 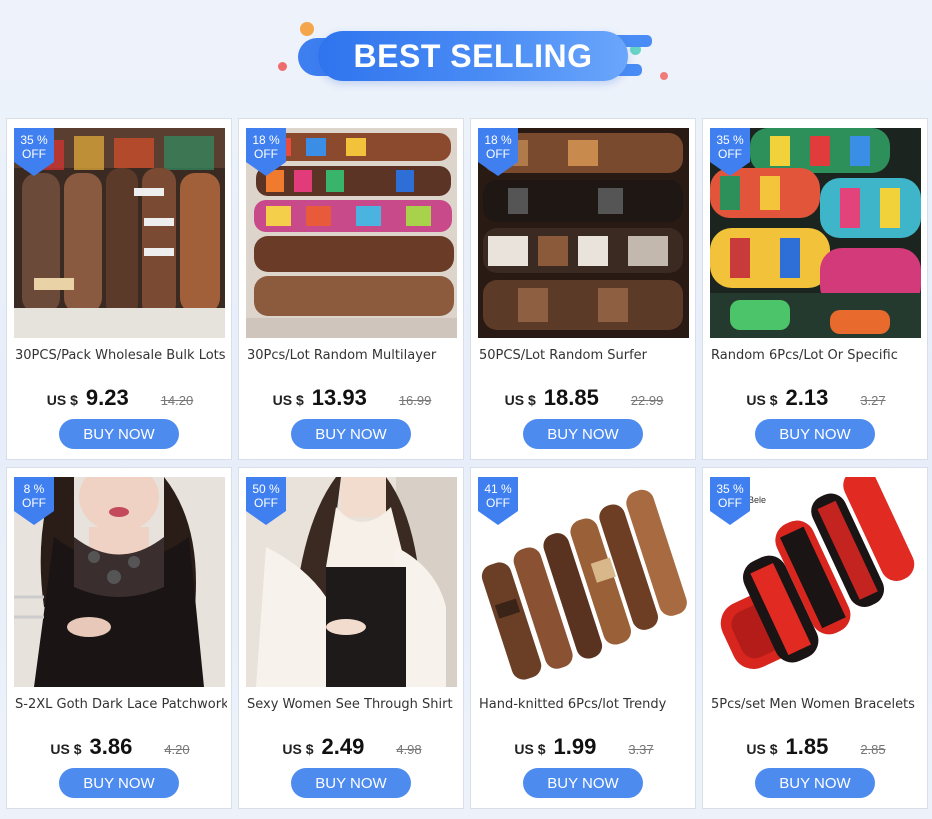 What do you see at coordinates (817, 704) in the screenshot?
I see `product-title: 5Pcs/set Men Women Bracelets` at bounding box center [817, 704].